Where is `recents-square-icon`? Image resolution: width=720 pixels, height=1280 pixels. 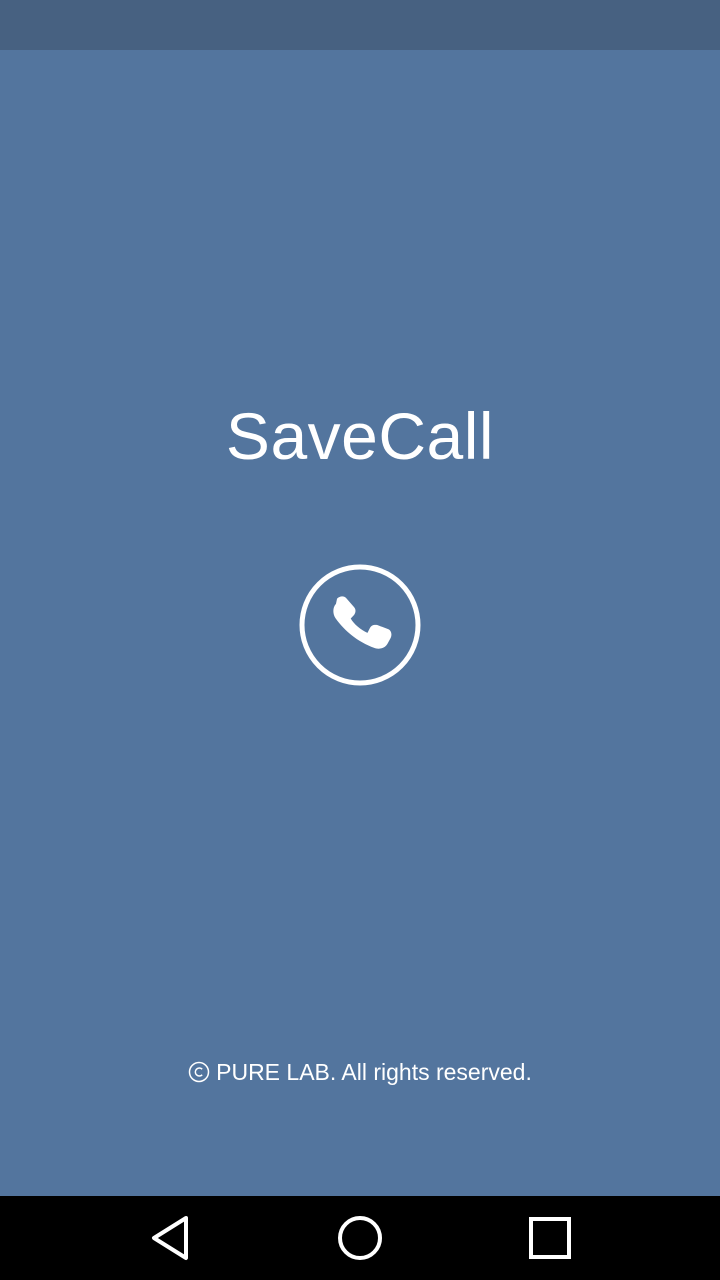
recents-square-icon is located at coordinates (550, 1238).